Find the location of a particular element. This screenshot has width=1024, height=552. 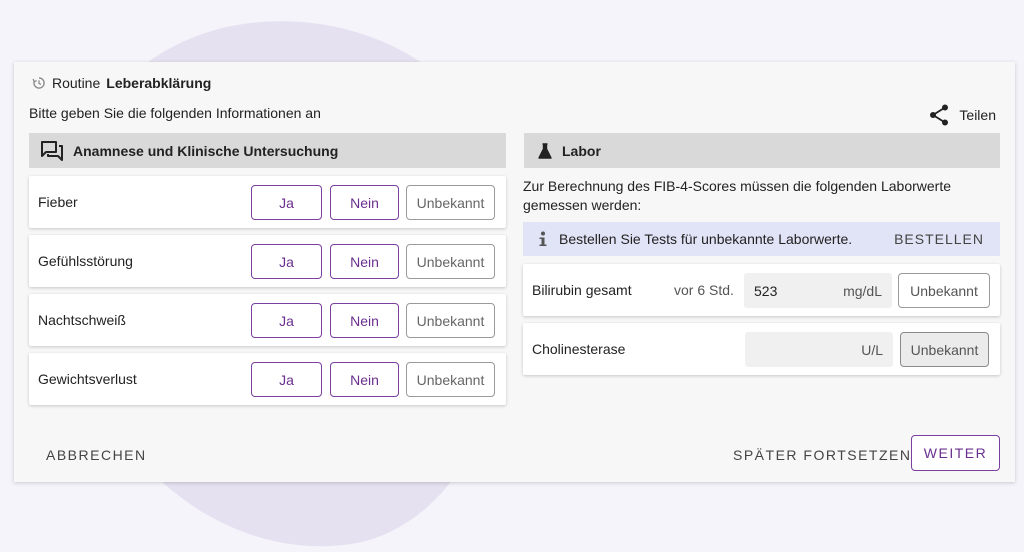

next-button: WEITER is located at coordinates (955, 453).